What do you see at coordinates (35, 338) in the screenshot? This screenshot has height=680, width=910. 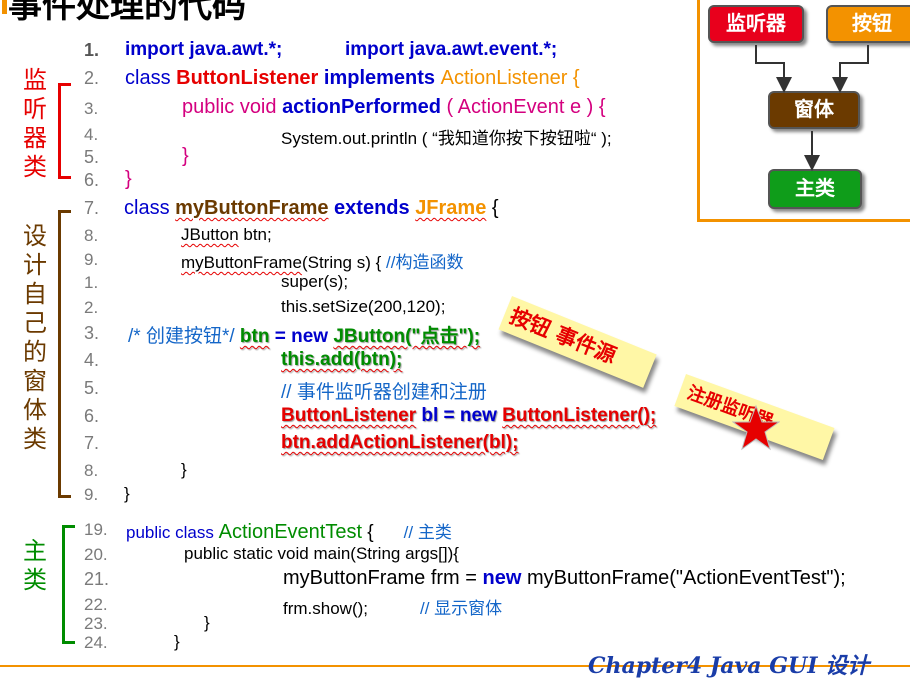 I see `frame-class-label: 设计自己的窗体类` at bounding box center [35, 338].